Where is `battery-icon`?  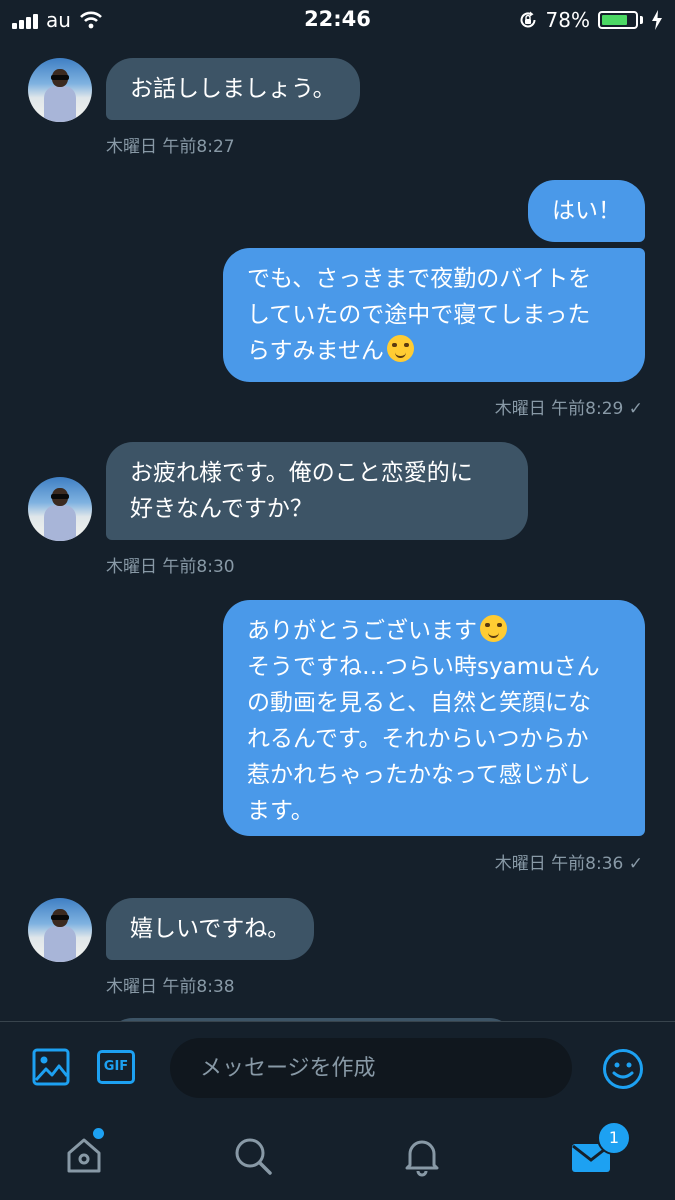 battery-icon is located at coordinates (618, 20).